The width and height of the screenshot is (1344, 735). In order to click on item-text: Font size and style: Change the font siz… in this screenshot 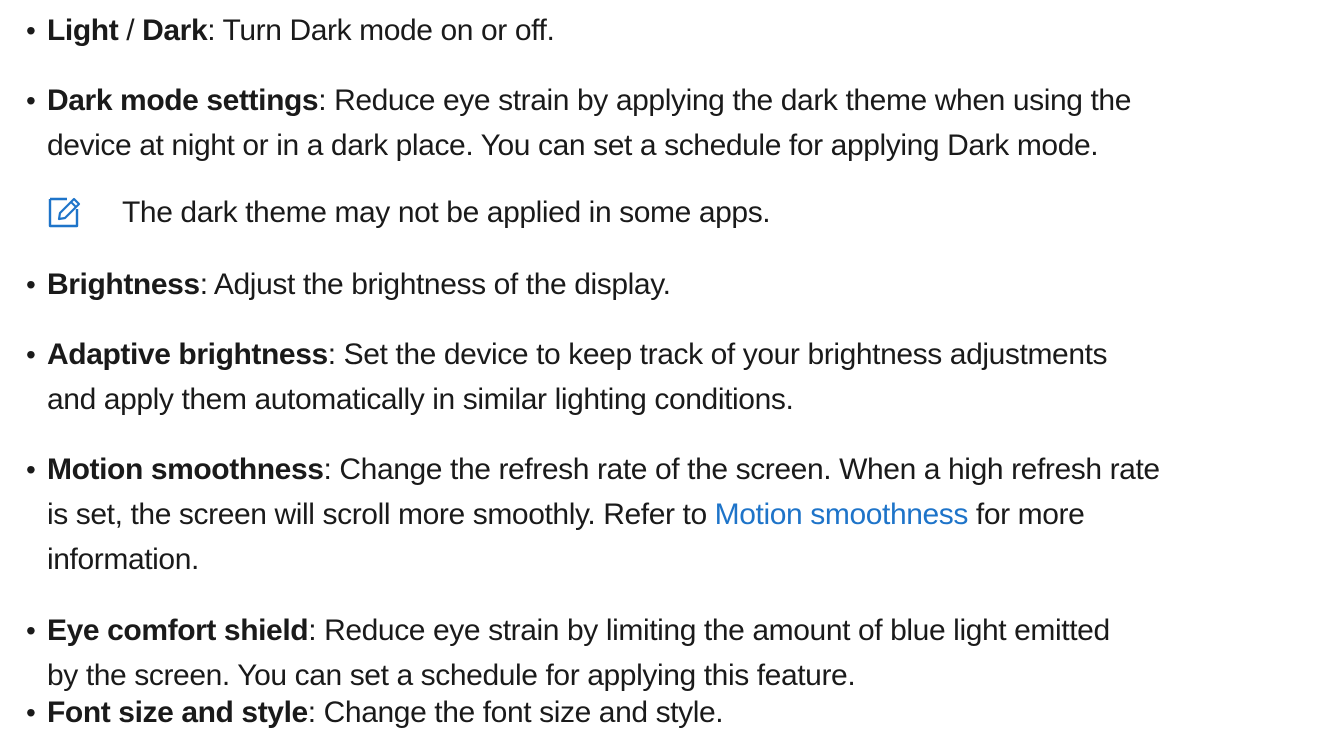, I will do `click(692, 712)`.